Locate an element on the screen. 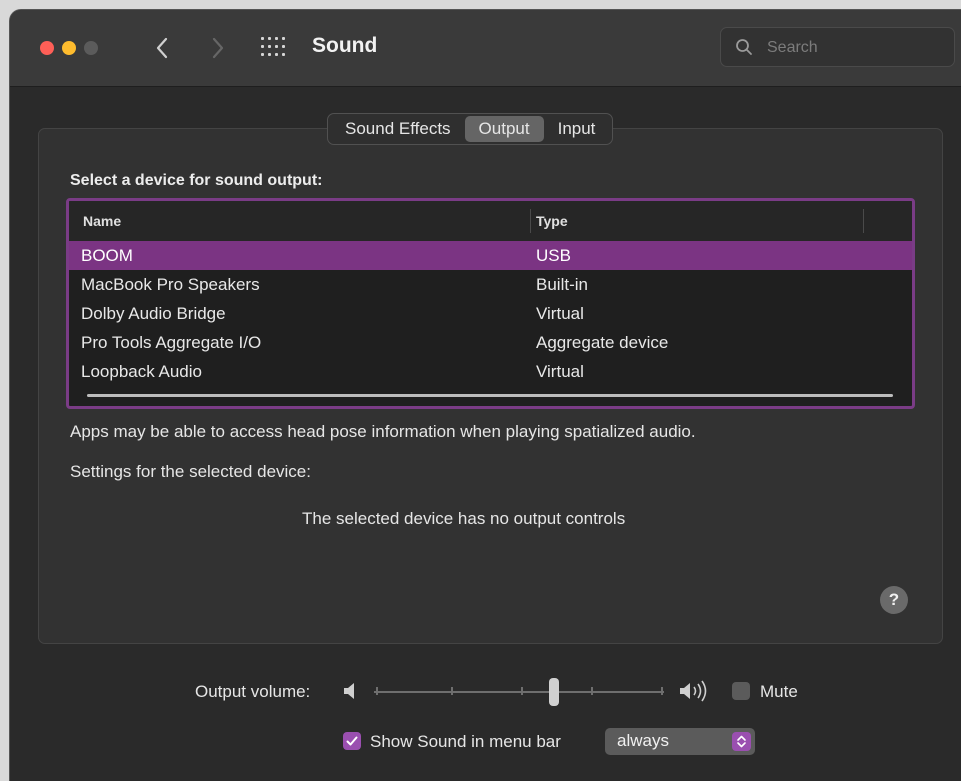 This screenshot has height=781, width=961. device-name: Dolby Audio Bridge is located at coordinates (153, 313).